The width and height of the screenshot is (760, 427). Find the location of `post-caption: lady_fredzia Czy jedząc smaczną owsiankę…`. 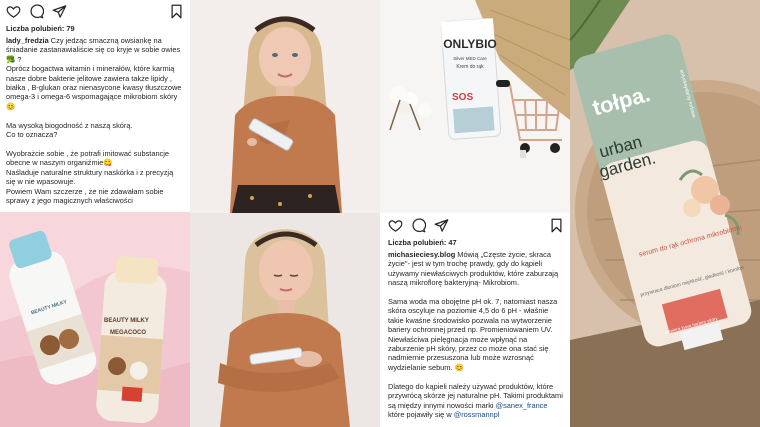

post-caption: lady_fredzia Czy jedząc smaczną owsiankę… is located at coordinates (95, 120).